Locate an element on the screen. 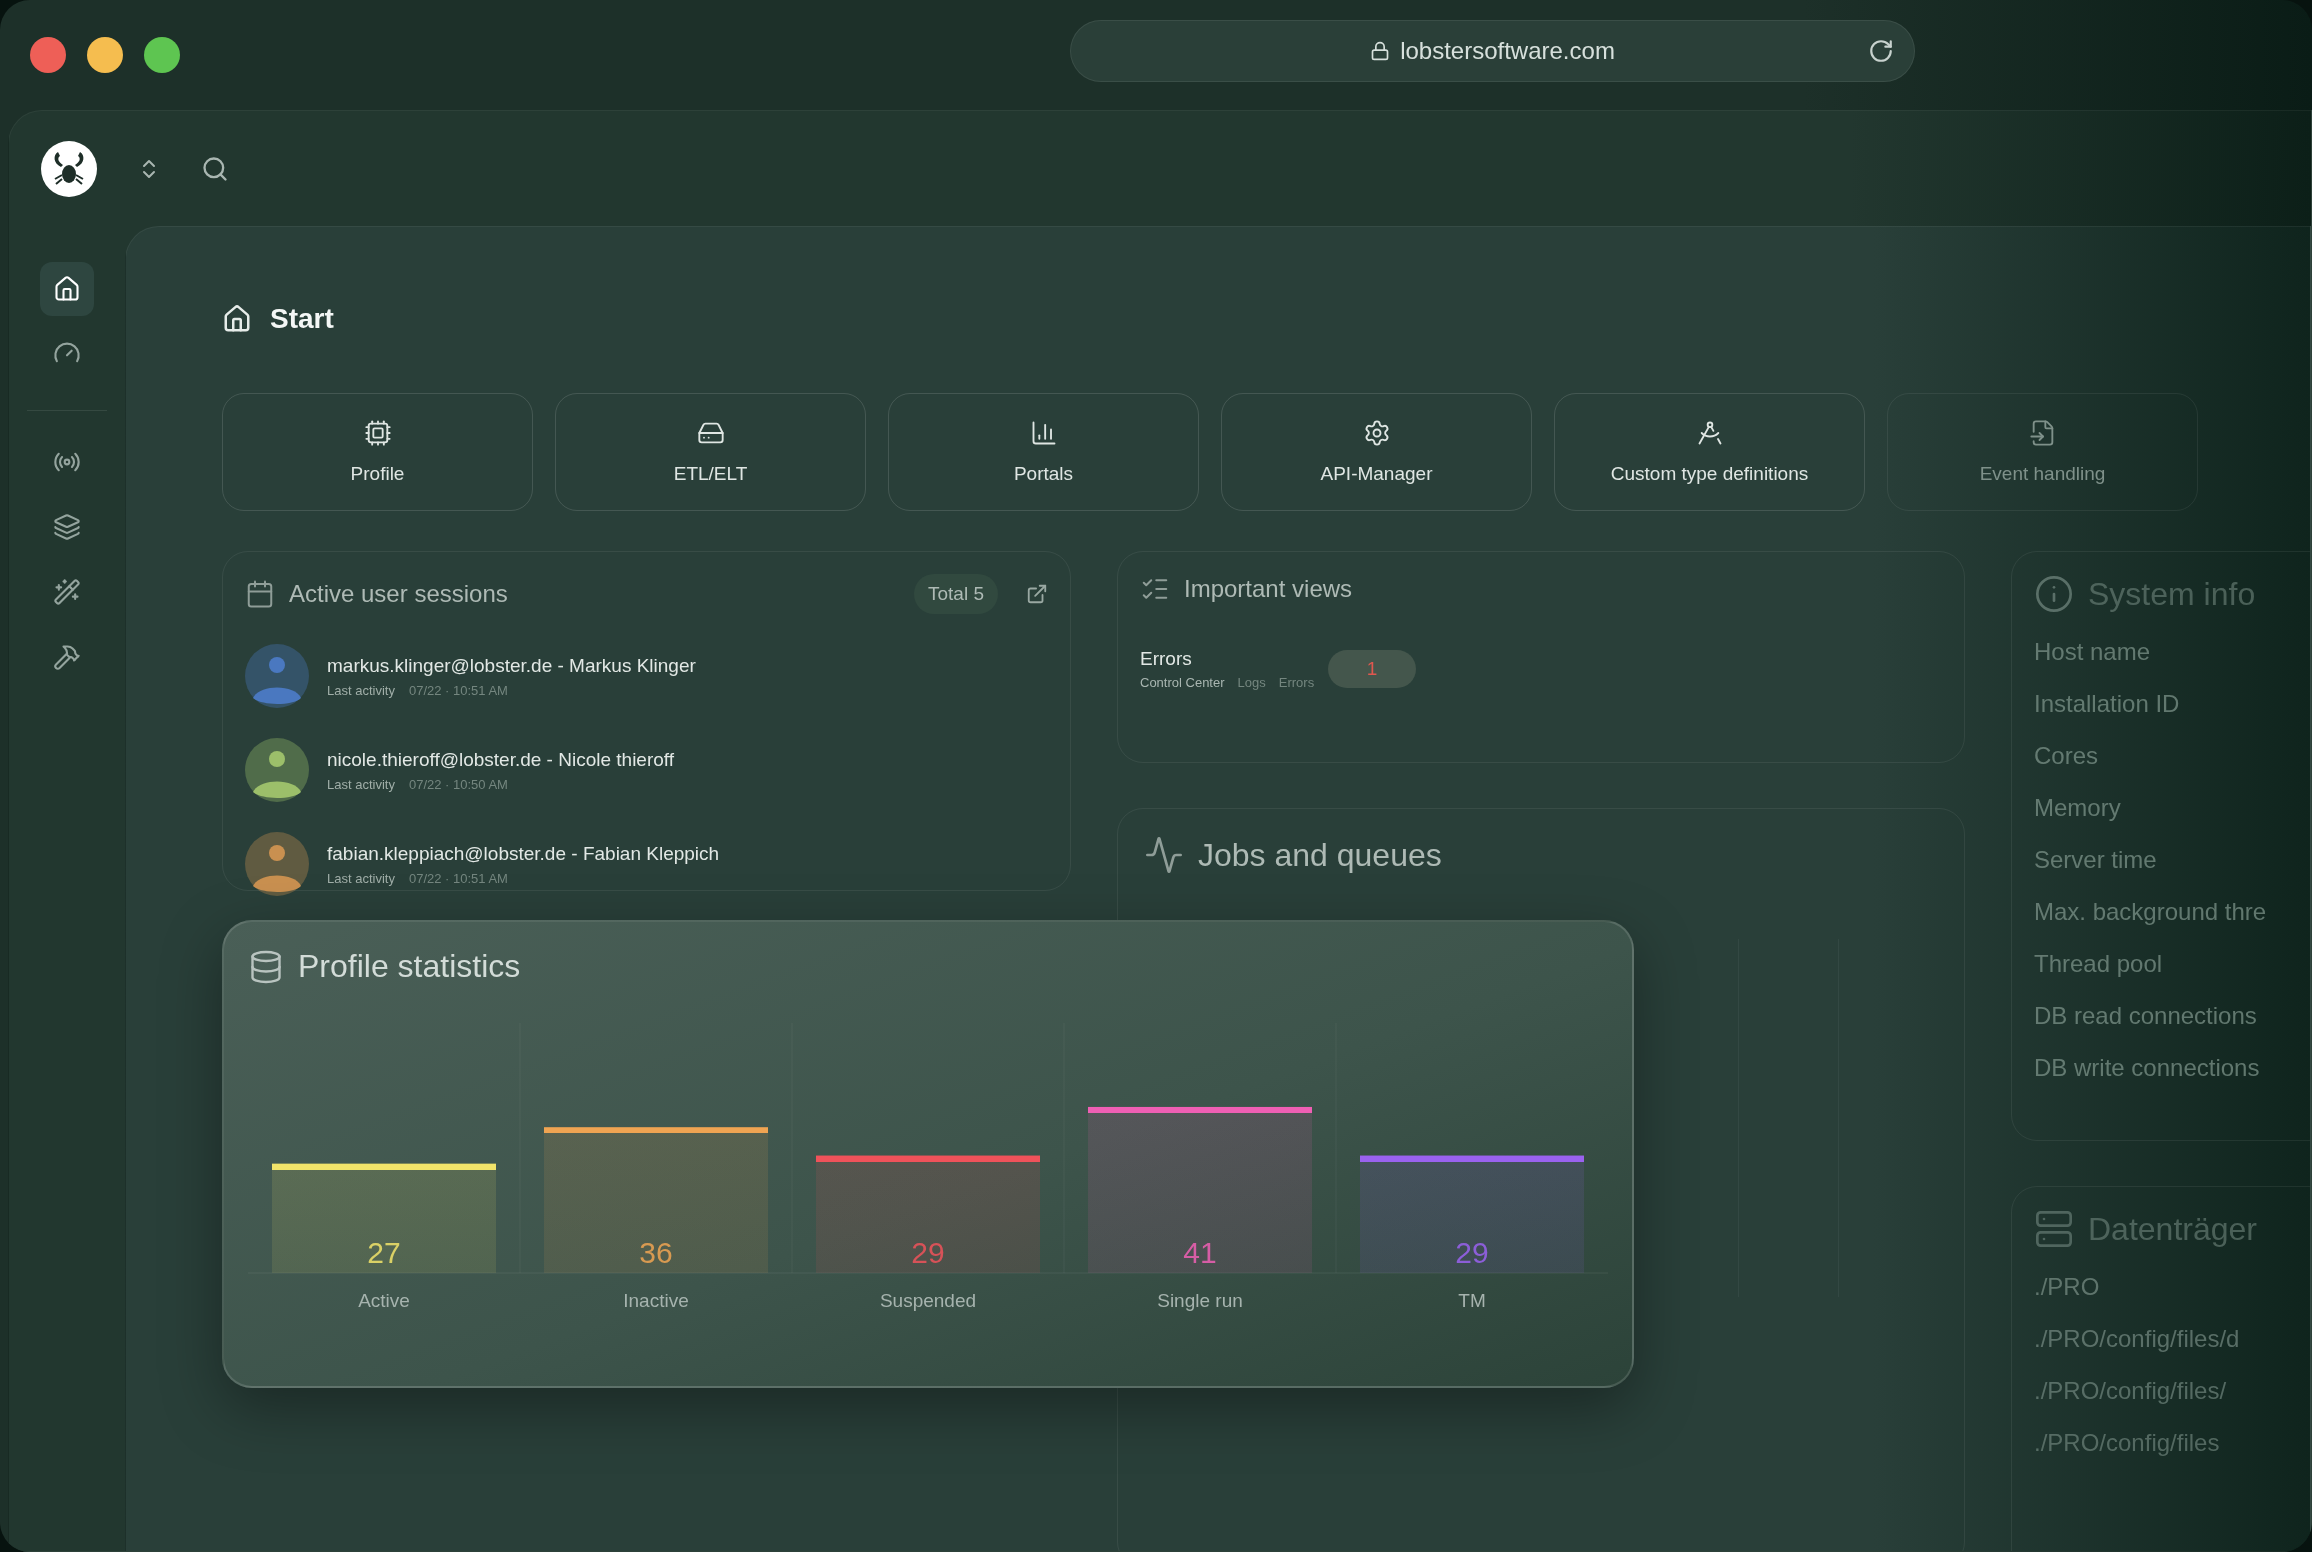  card-title: Active user sessions is located at coordinates (398, 594).